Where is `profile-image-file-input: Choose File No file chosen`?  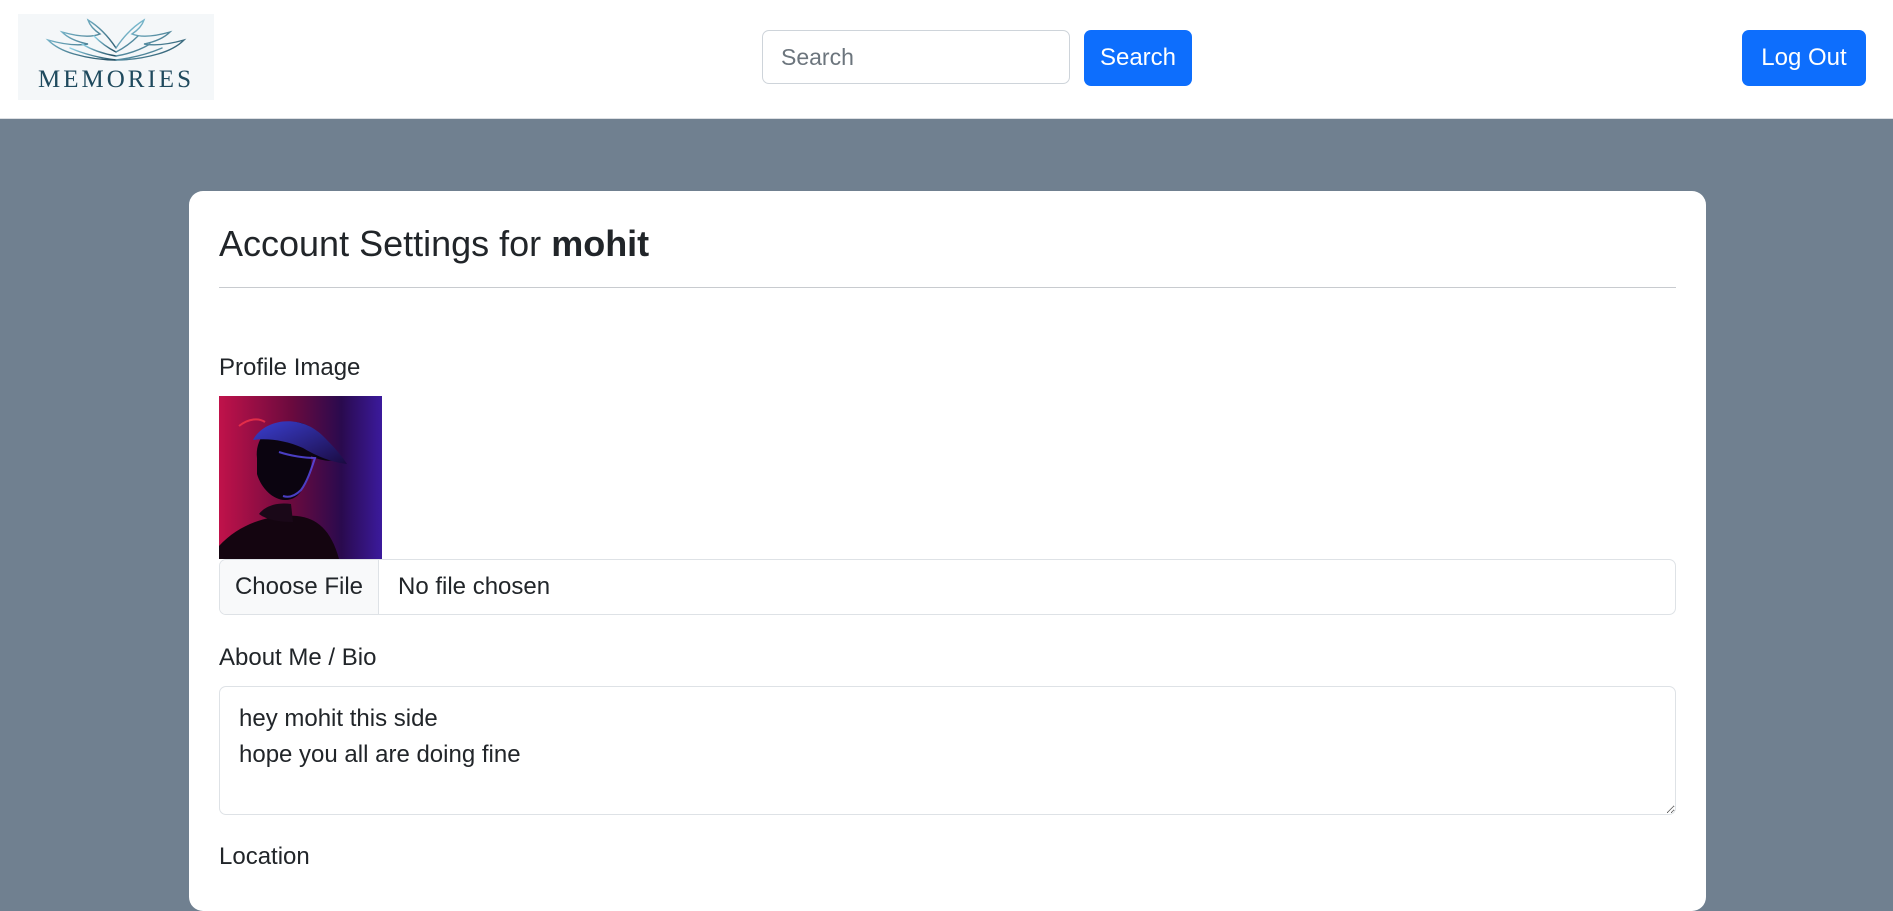
profile-image-file-input: Choose File No file chosen is located at coordinates (947, 587).